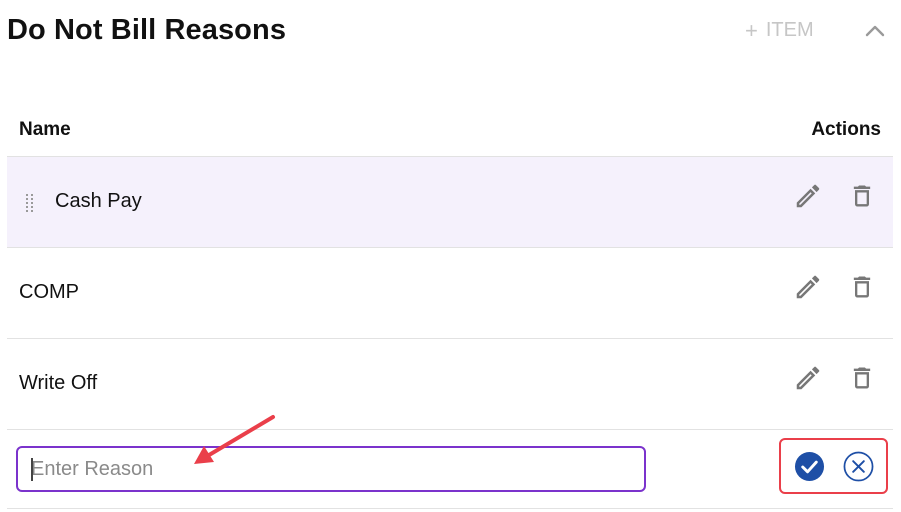  I want to click on cancel-button, so click(858, 466).